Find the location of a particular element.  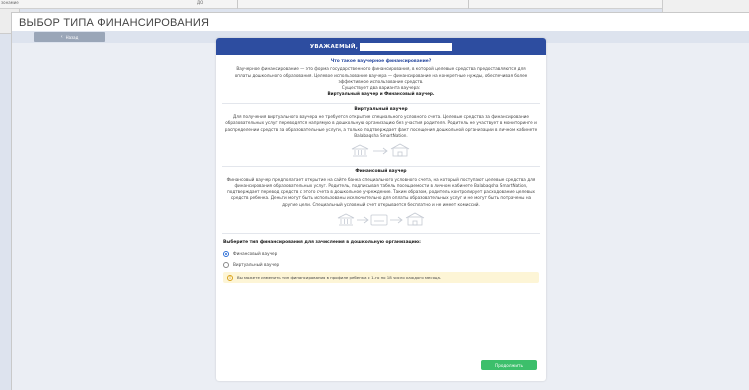

bank-to-account-to-school-icon is located at coordinates (381, 219).